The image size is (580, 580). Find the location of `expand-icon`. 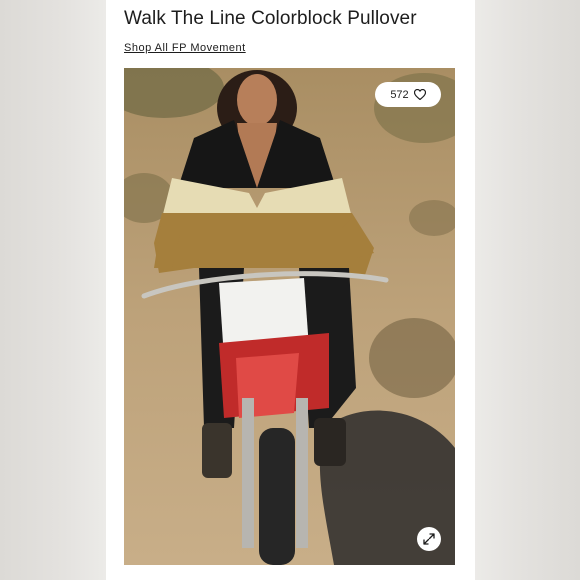

expand-icon is located at coordinates (429, 539).